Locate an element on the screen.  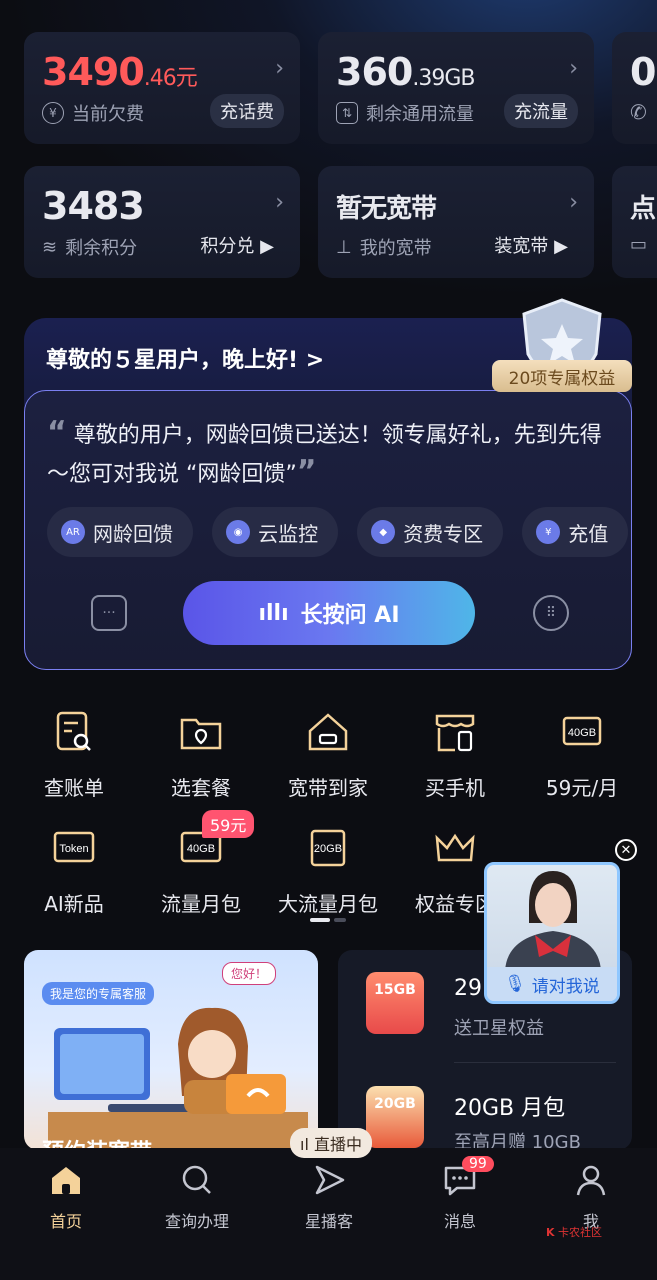
promo-item-title: 20GB 月包 is located at coordinates (510, 1108).